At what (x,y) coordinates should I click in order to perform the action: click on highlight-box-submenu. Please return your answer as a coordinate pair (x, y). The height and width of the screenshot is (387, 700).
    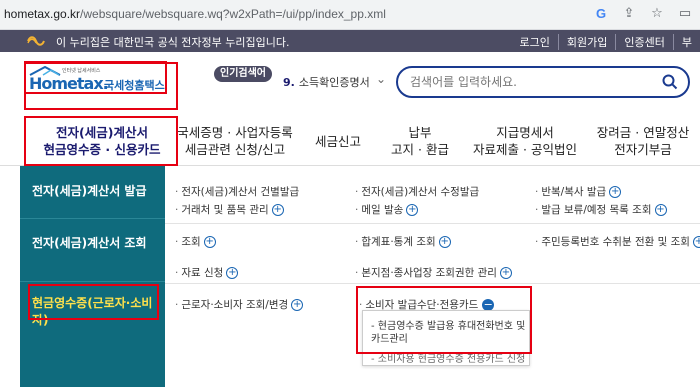
    Looking at the image, I should click on (444, 320).